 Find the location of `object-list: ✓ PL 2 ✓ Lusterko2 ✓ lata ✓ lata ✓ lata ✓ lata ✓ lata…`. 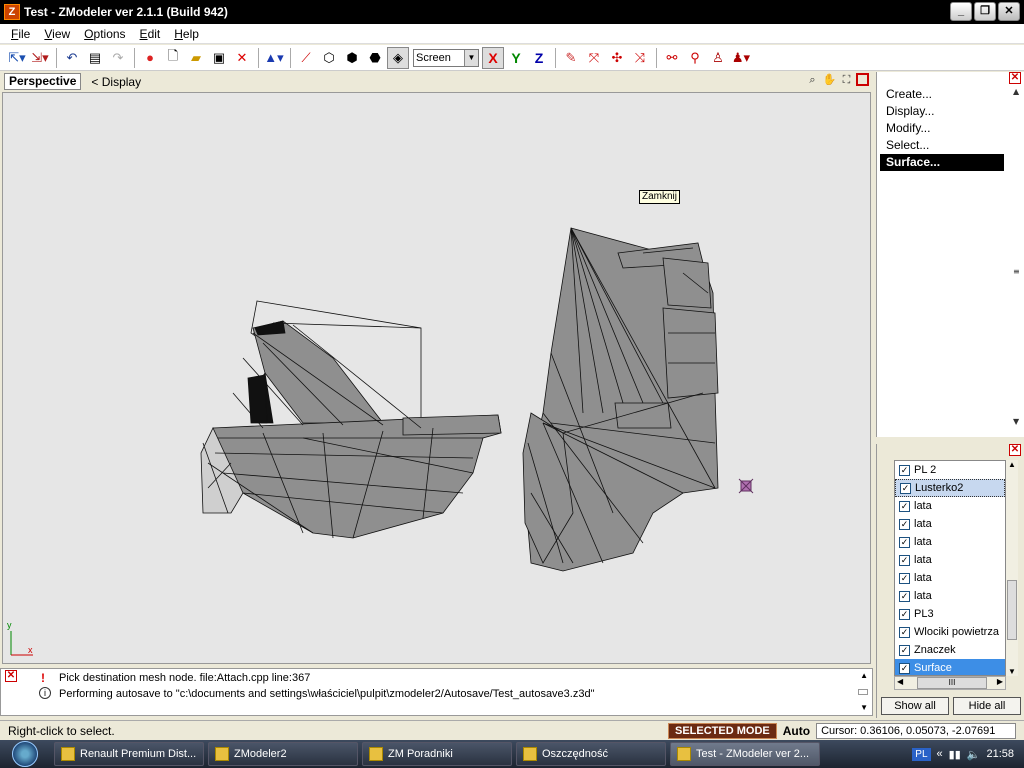

object-list: ✓ PL 2 ✓ Lusterko2 ✓ lata ✓ lata ✓ lata ✓ lata ✓ lata… is located at coordinates (950, 568).